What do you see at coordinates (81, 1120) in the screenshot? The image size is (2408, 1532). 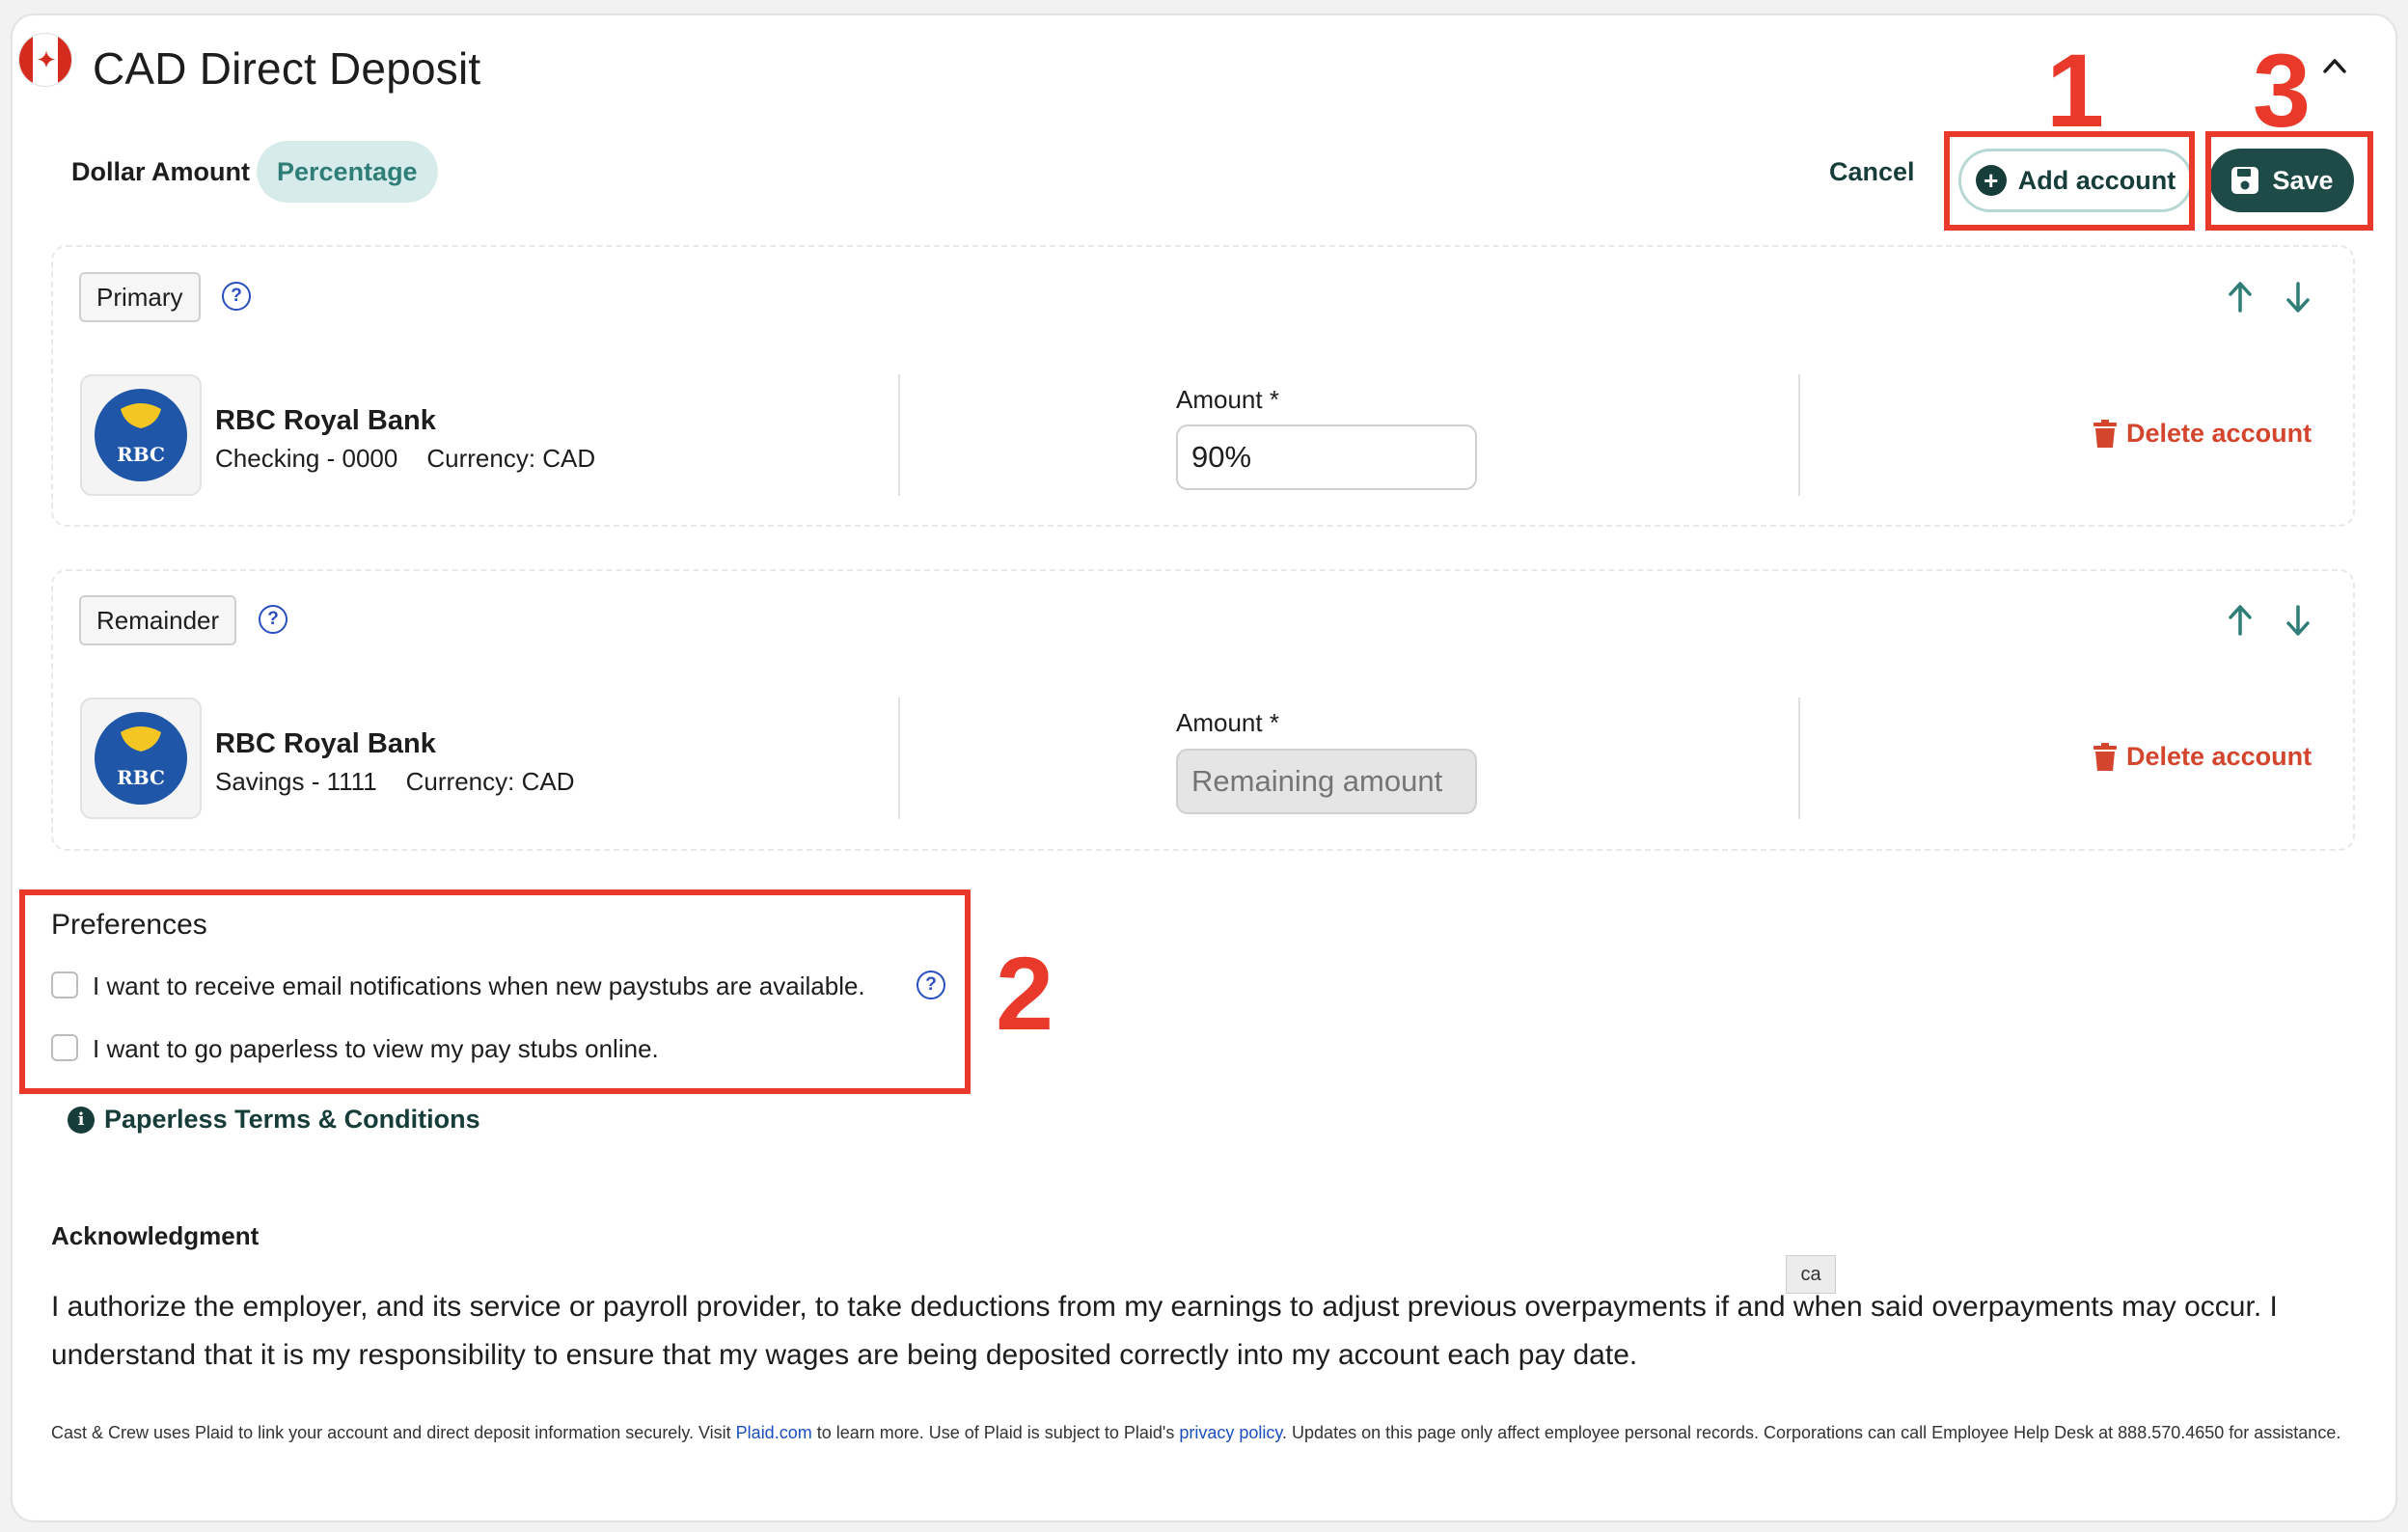 I see `info-icon: i` at bounding box center [81, 1120].